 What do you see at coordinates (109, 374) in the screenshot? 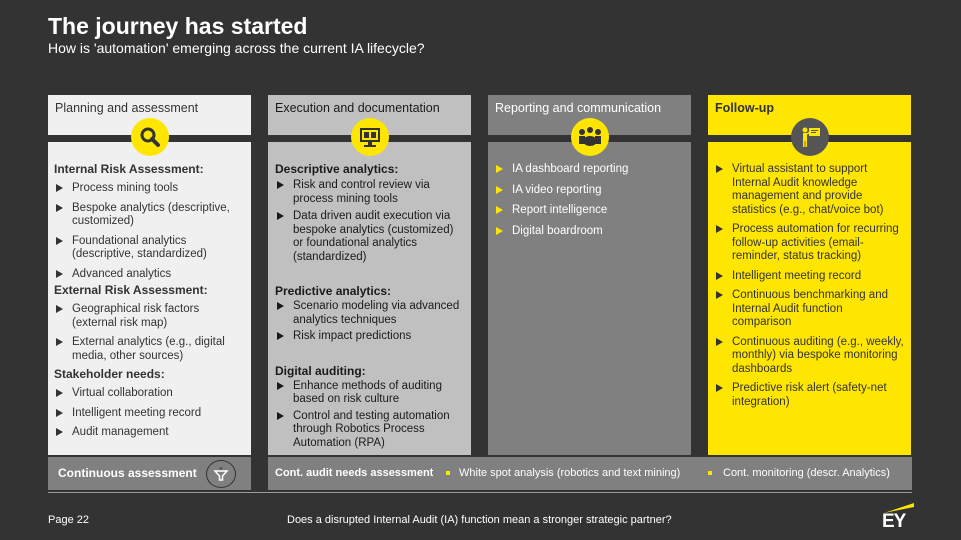
I see `section-heading: Stakeholder needs:` at bounding box center [109, 374].